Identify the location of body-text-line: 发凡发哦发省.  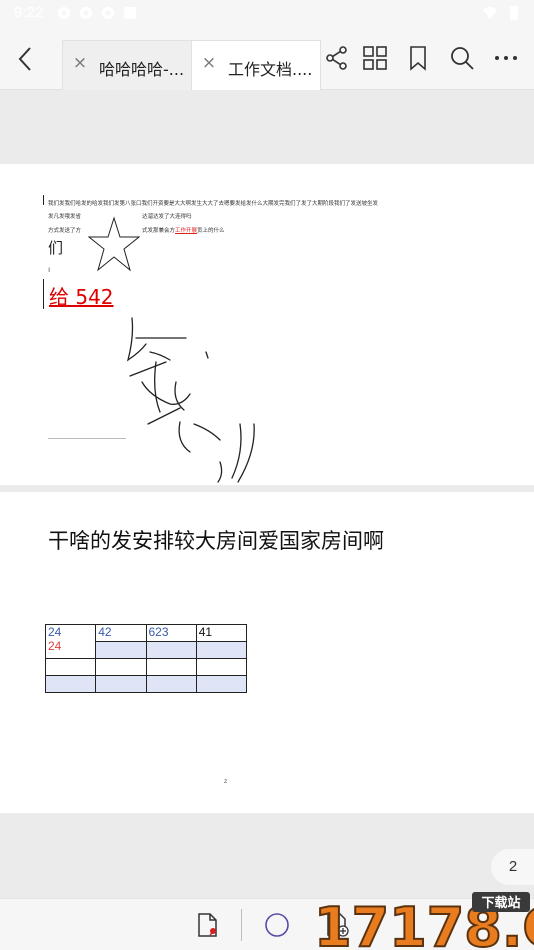
(65, 217).